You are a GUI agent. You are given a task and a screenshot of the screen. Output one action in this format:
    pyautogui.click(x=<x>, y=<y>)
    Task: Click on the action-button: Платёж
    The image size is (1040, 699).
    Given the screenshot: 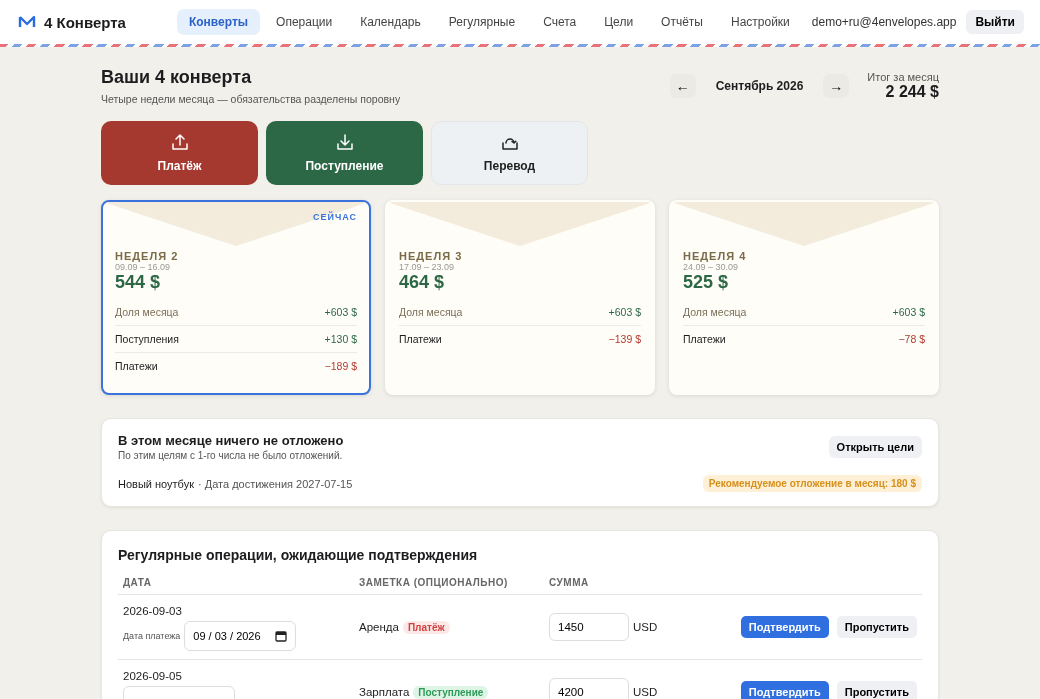 What is the action you would take?
    pyautogui.click(x=179, y=153)
    